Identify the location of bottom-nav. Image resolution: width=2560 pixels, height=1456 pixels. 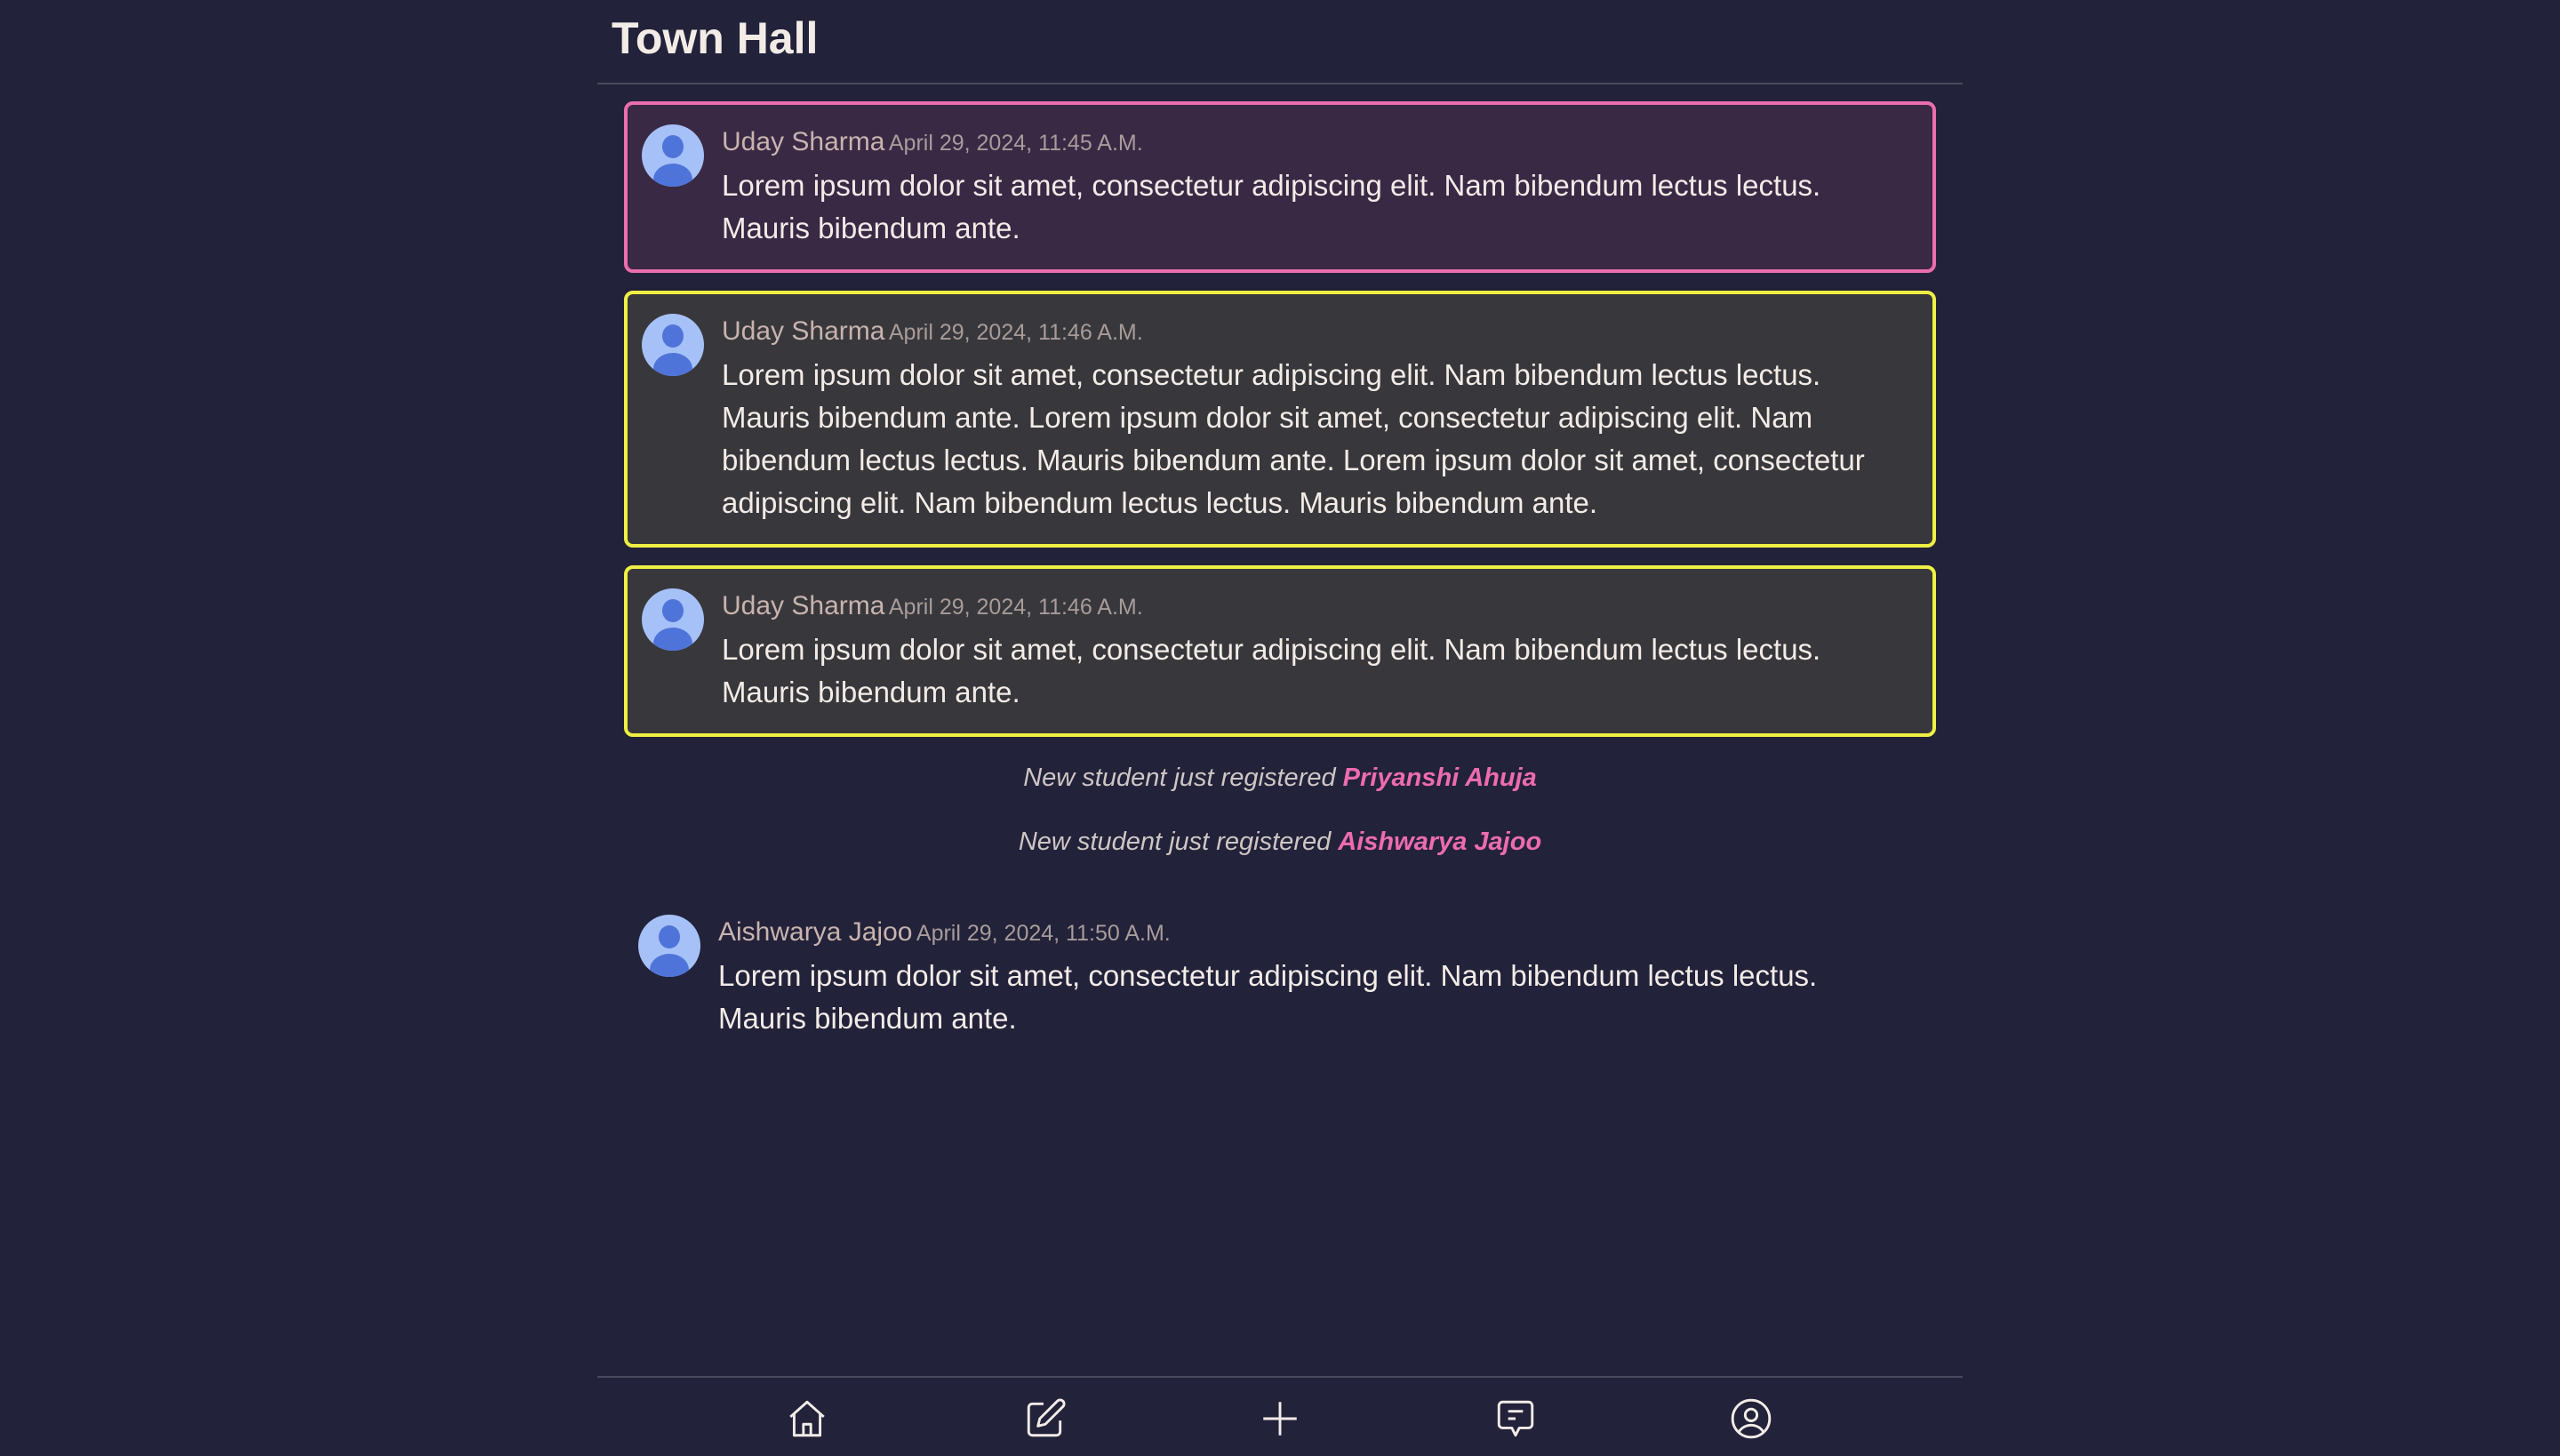
(1280, 1418).